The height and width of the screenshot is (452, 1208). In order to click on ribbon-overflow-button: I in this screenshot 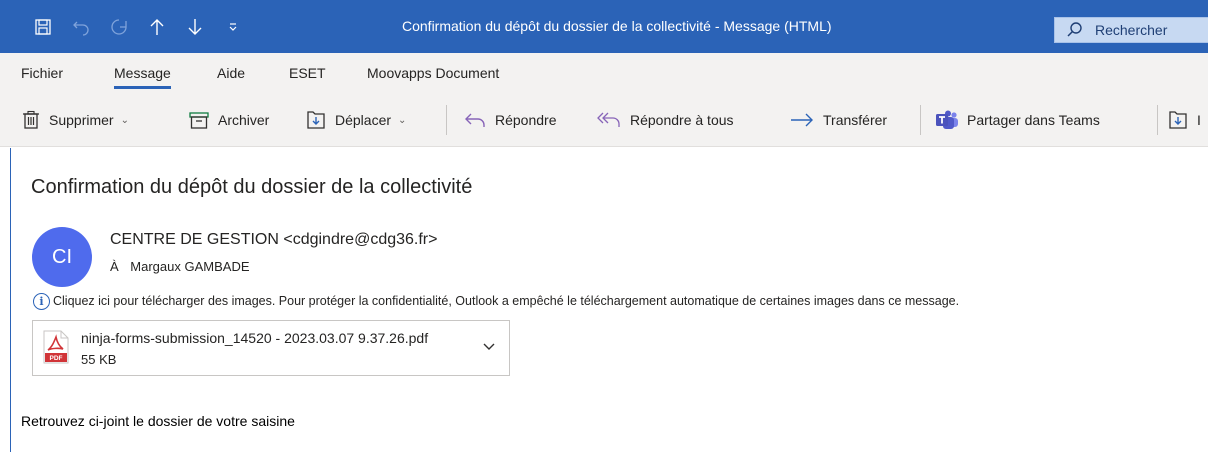, I will do `click(1184, 120)`.